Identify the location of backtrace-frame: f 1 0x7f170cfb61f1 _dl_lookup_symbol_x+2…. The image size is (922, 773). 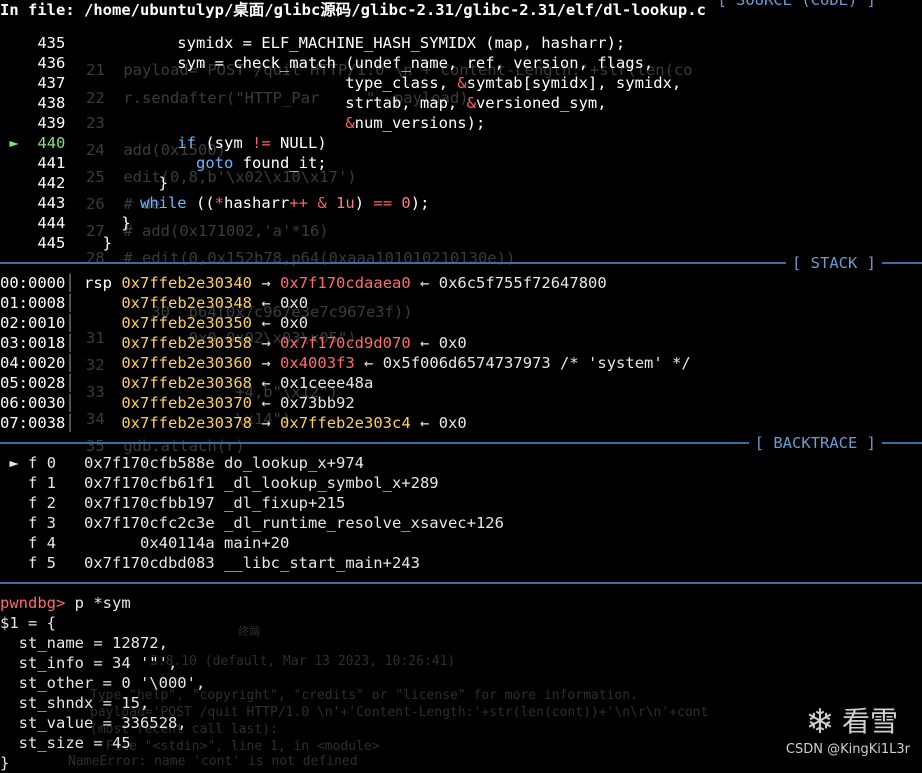
(233, 483).